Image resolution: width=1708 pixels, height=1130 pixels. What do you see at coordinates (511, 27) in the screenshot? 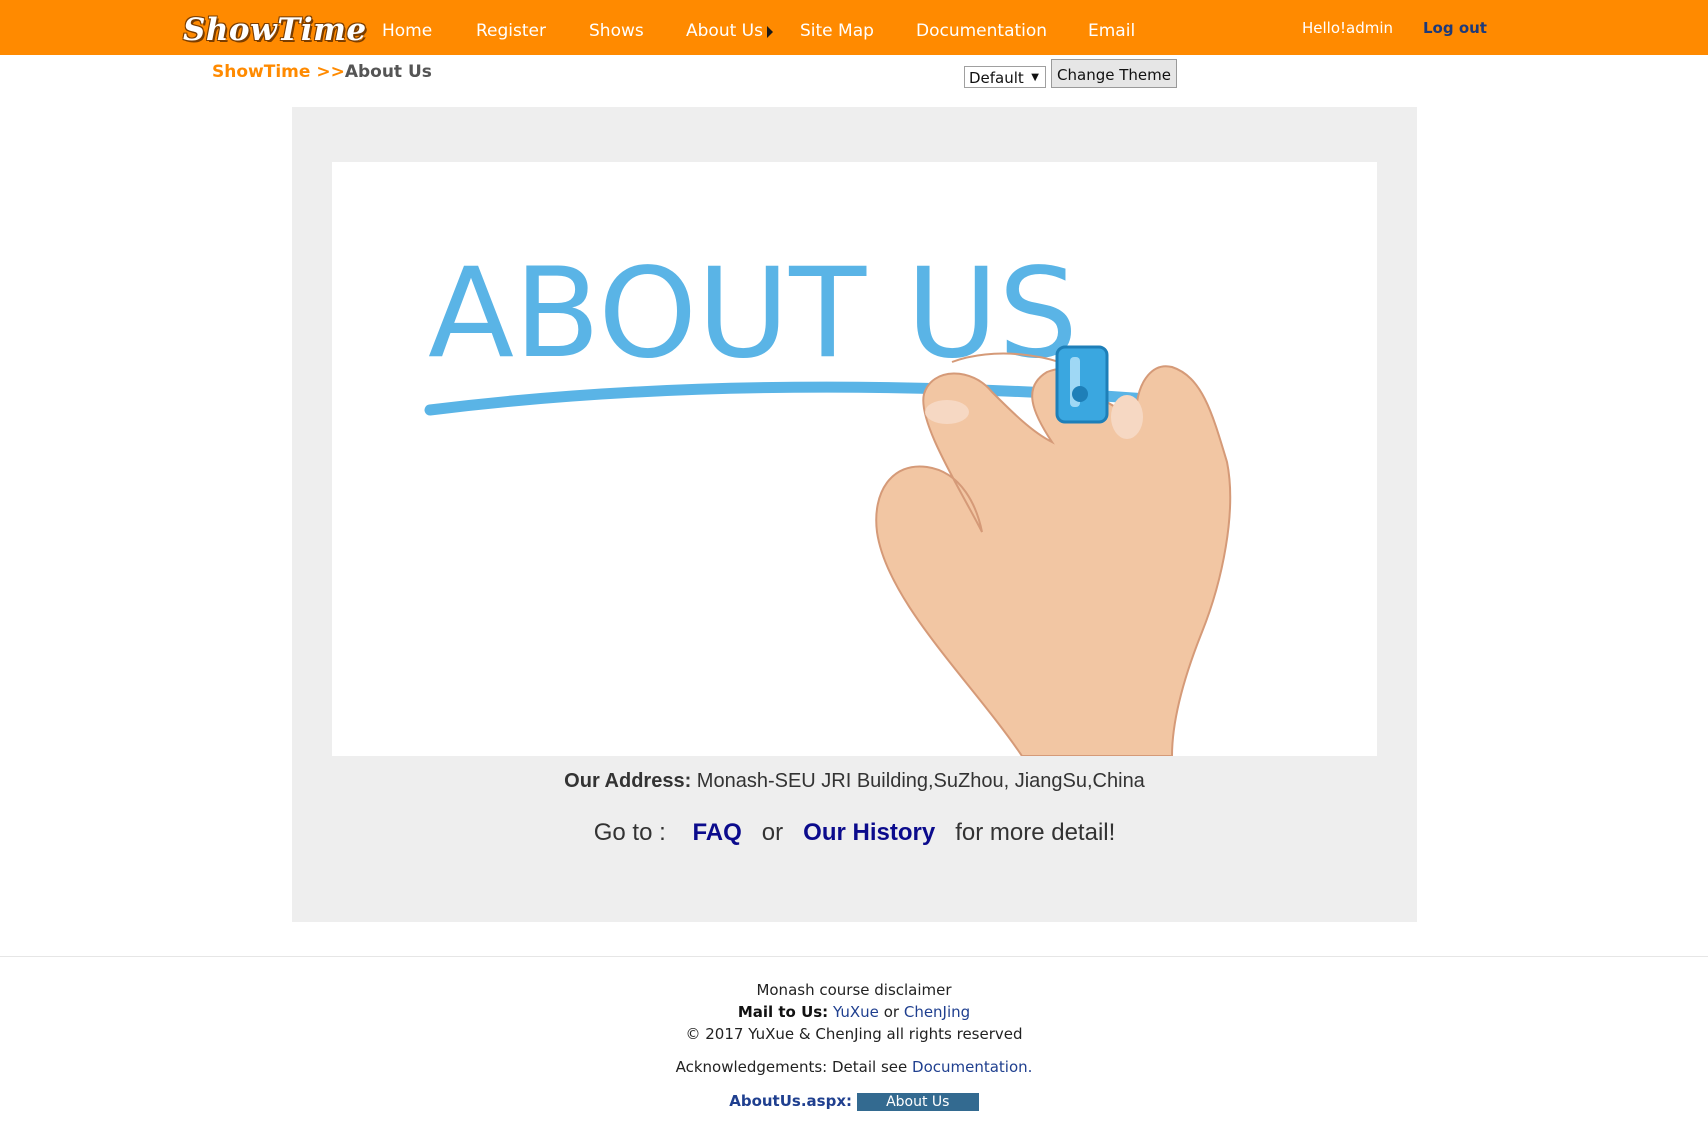
I see `nav-register: Register` at bounding box center [511, 27].